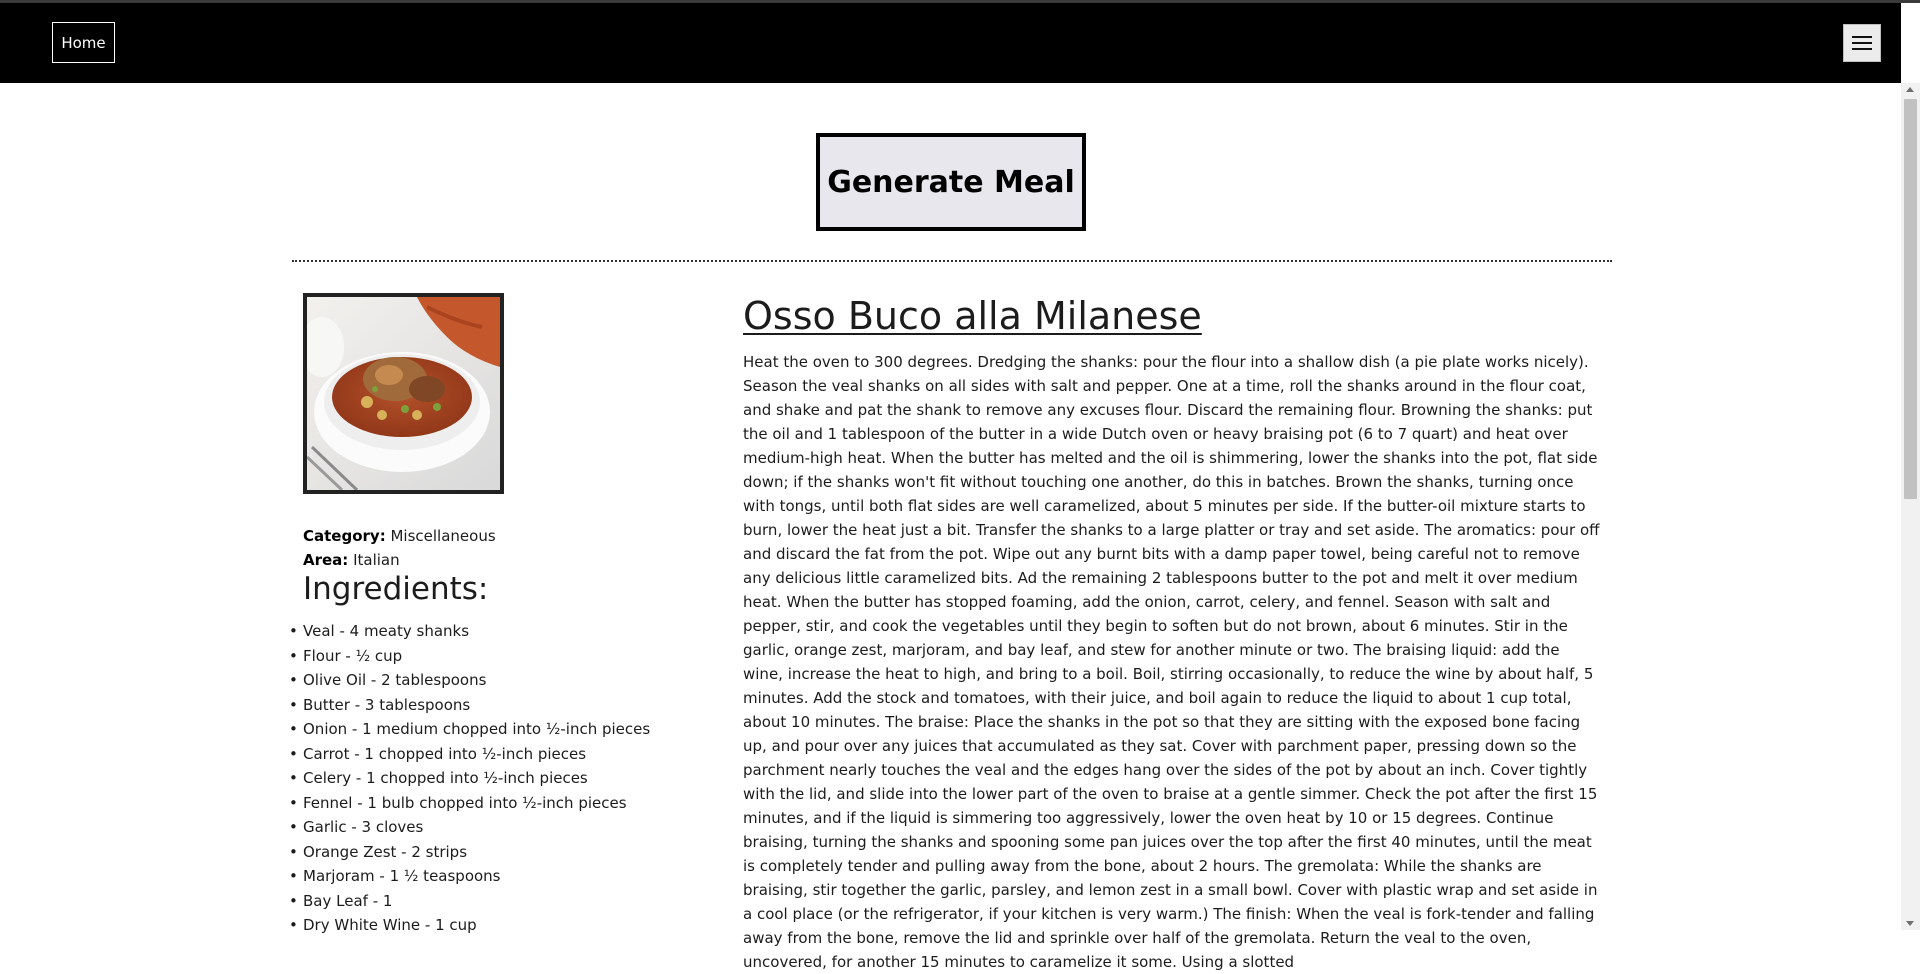 The width and height of the screenshot is (1920, 974). I want to click on ingredient-item: Butter - 3 tablespoons, so click(469, 705).